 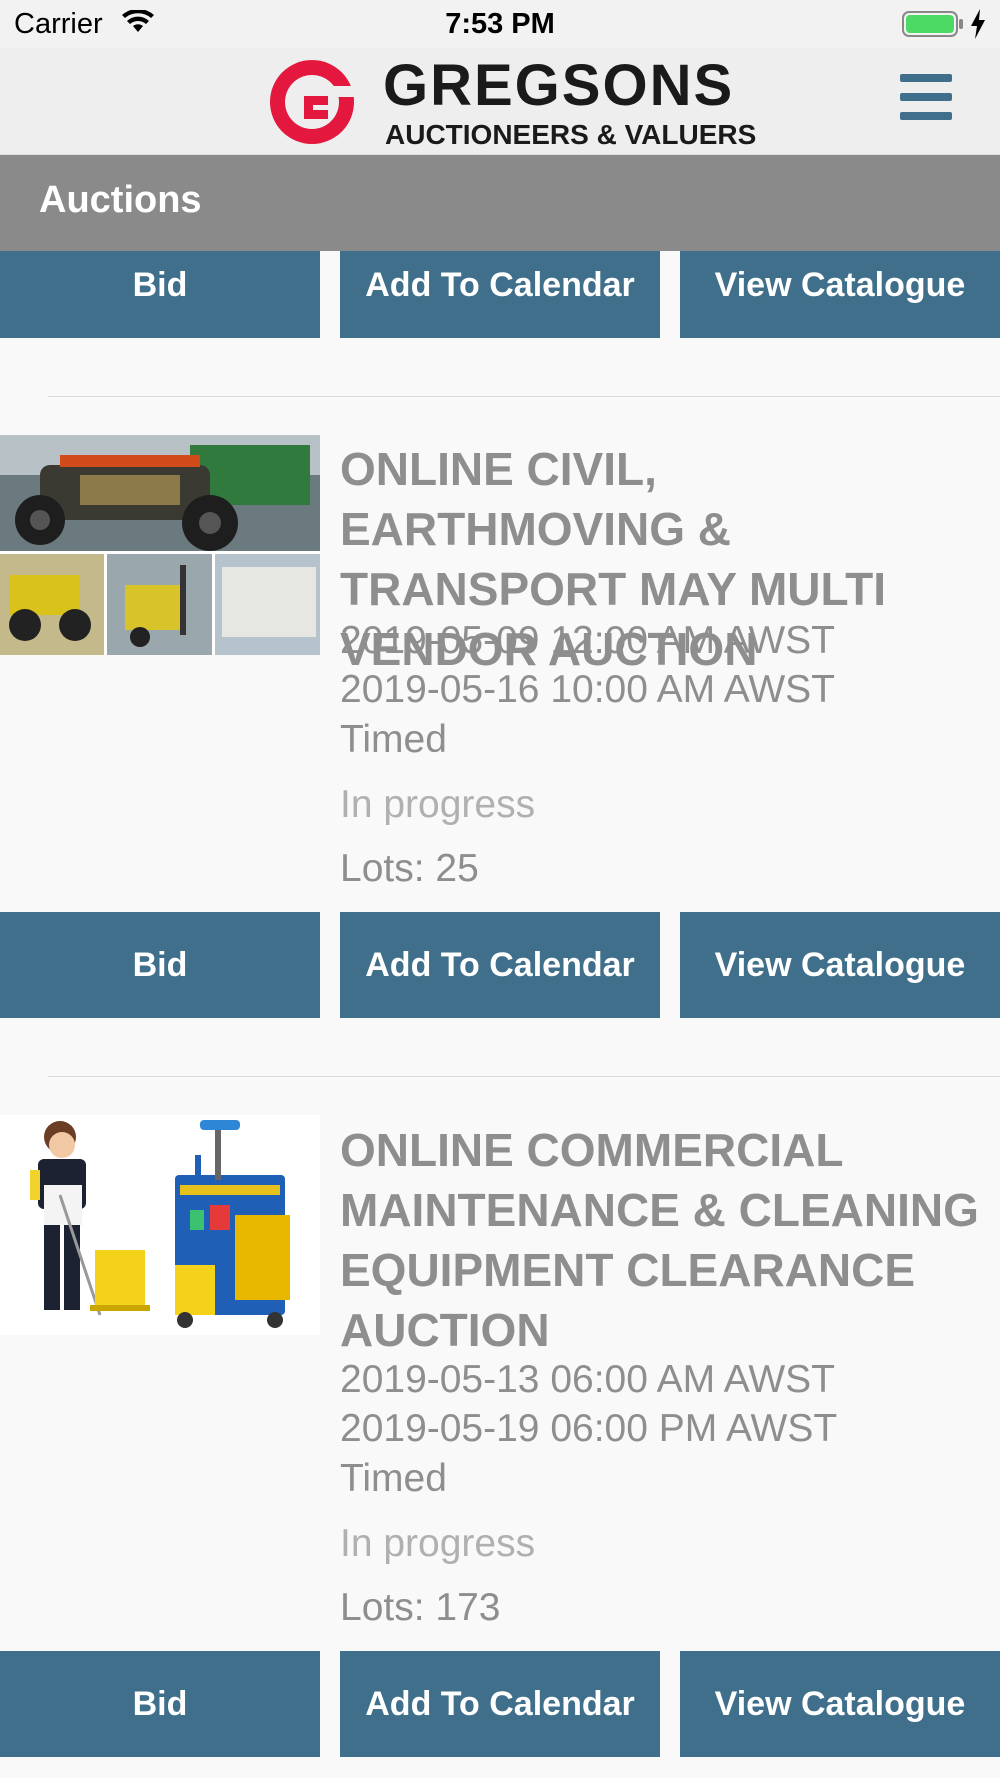 I want to click on page-title-bar-overlay: Auctions, so click(x=500, y=203).